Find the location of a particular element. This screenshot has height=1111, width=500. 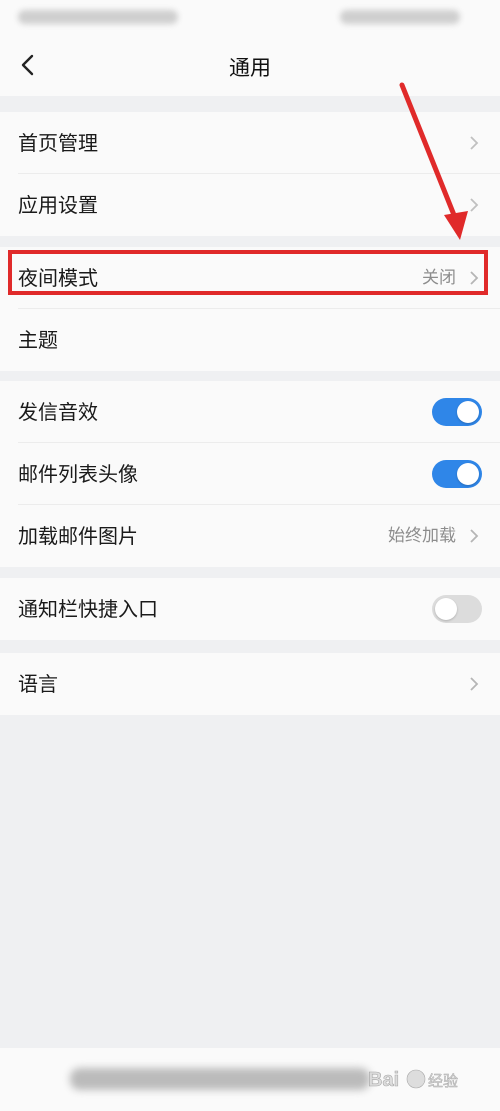

settings-group-1: 首页管理 应用设置 is located at coordinates (250, 174).